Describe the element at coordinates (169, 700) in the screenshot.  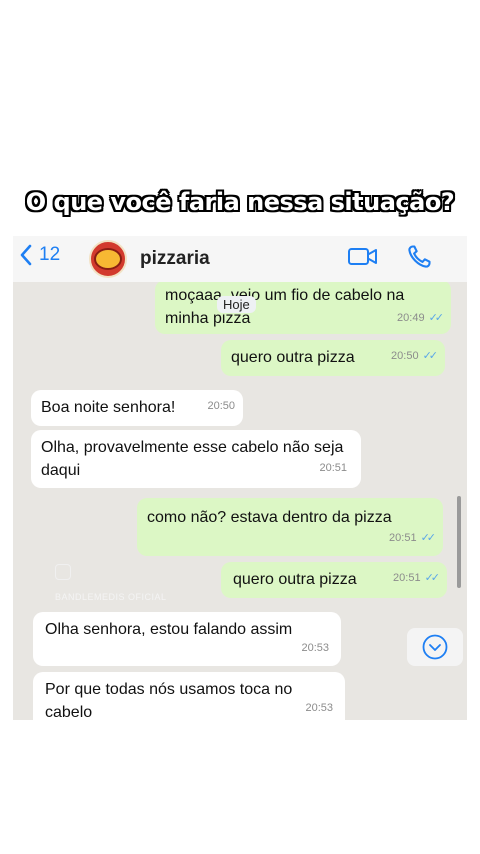
I see `message-text: Por que todas nós usamos toca no cabelo` at that location.